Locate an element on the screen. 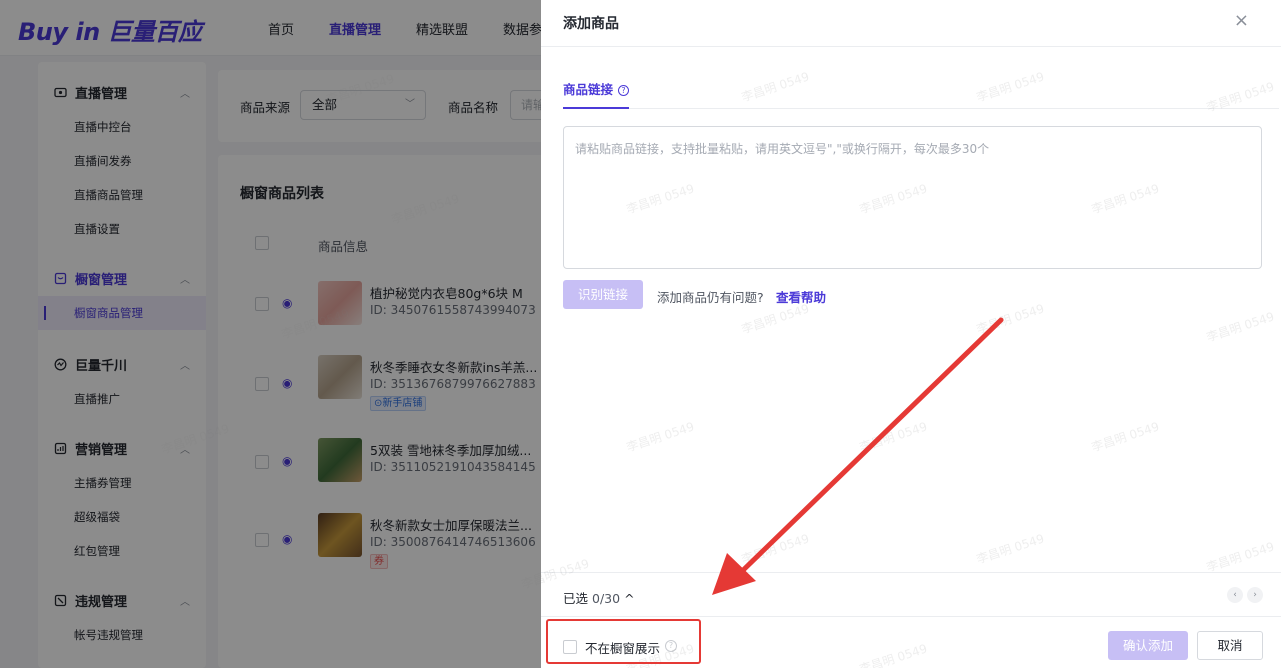 This screenshot has width=1281, height=668. close-icon: × is located at coordinates (1241, 20).